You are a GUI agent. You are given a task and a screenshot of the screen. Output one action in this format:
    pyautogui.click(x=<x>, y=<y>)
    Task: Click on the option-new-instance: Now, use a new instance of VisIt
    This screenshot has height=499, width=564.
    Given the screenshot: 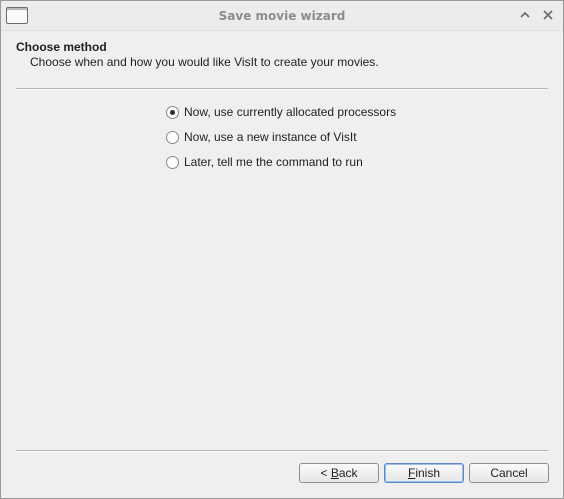 What is the action you would take?
    pyautogui.click(x=261, y=137)
    